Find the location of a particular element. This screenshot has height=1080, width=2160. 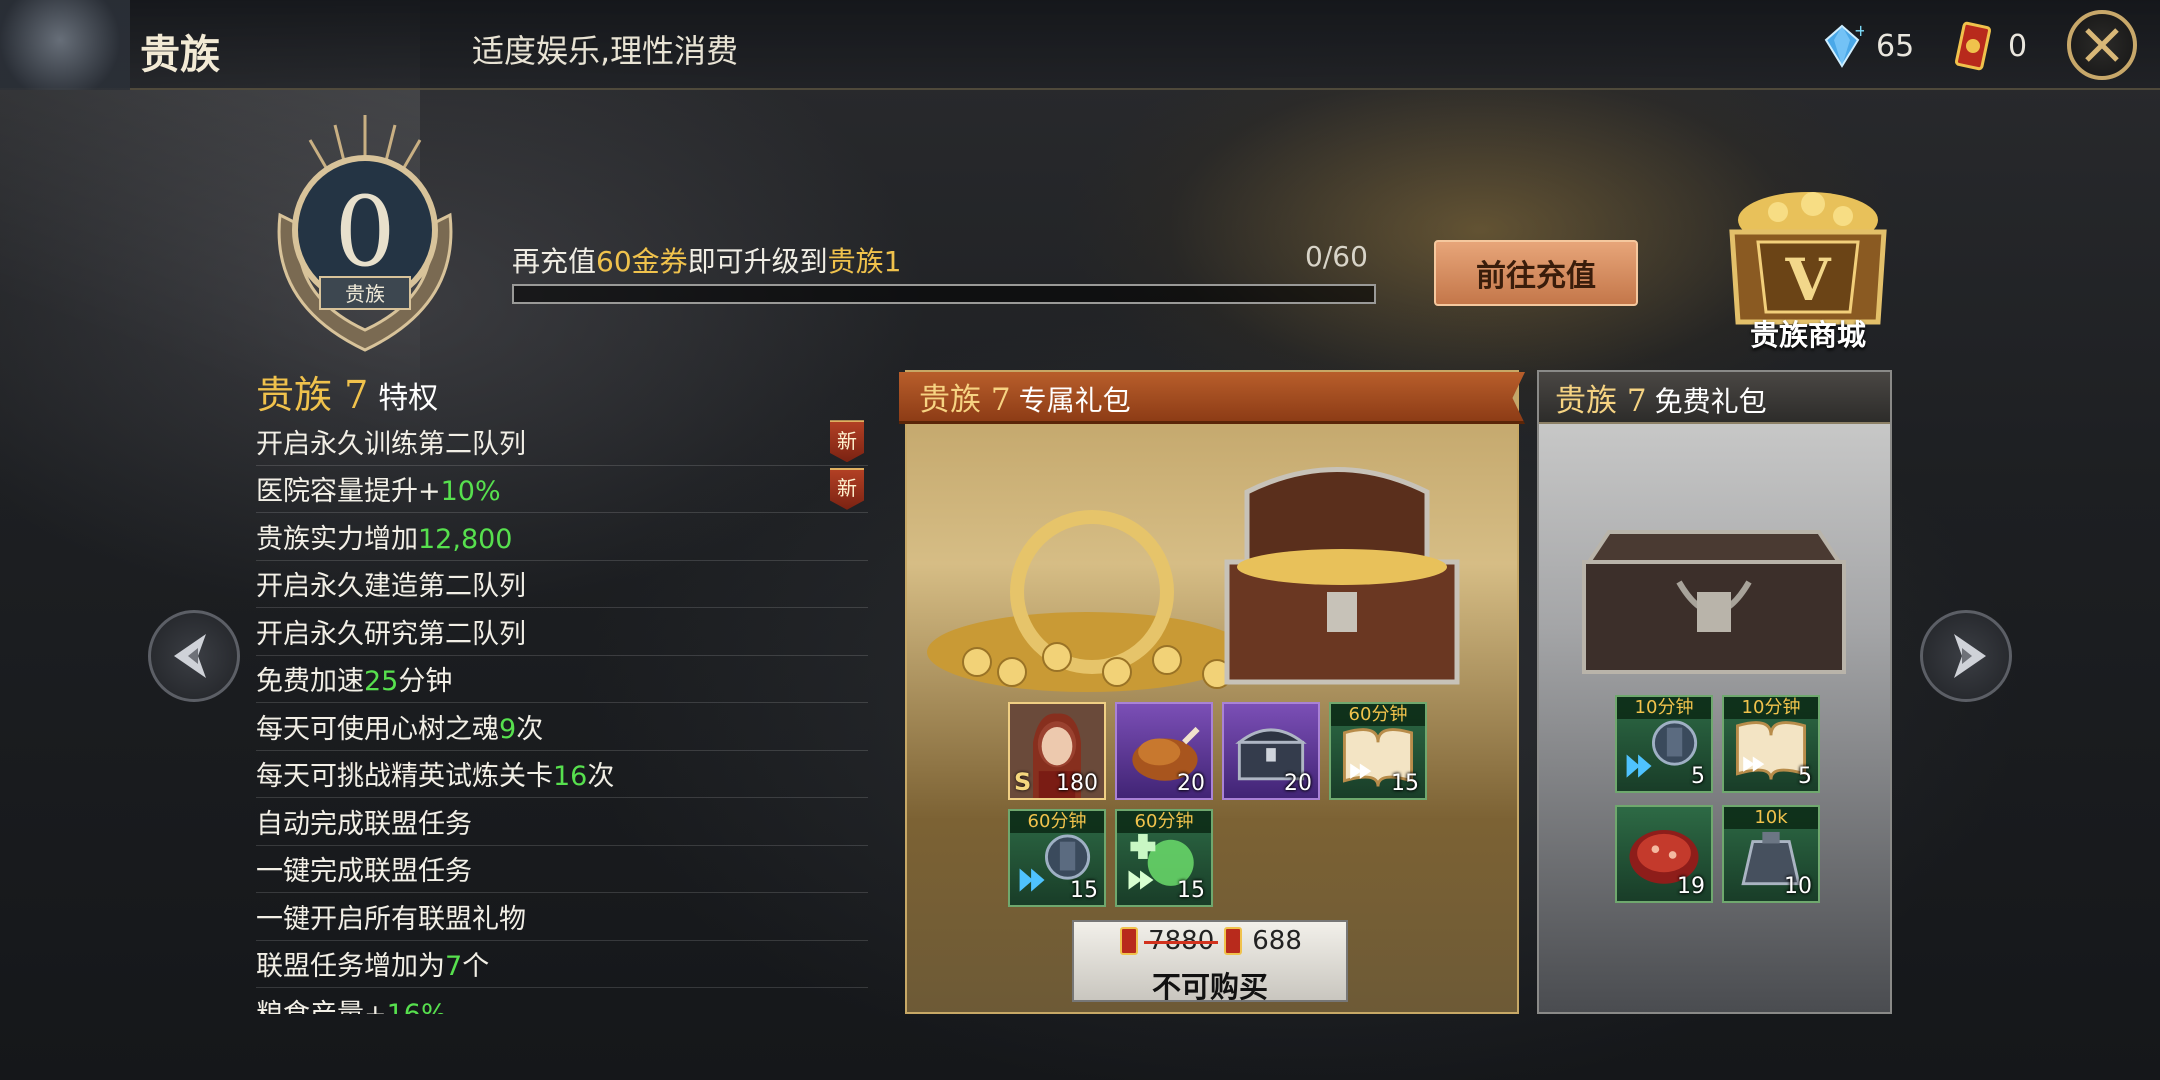

reward-item: S 180 is located at coordinates (1057, 751).